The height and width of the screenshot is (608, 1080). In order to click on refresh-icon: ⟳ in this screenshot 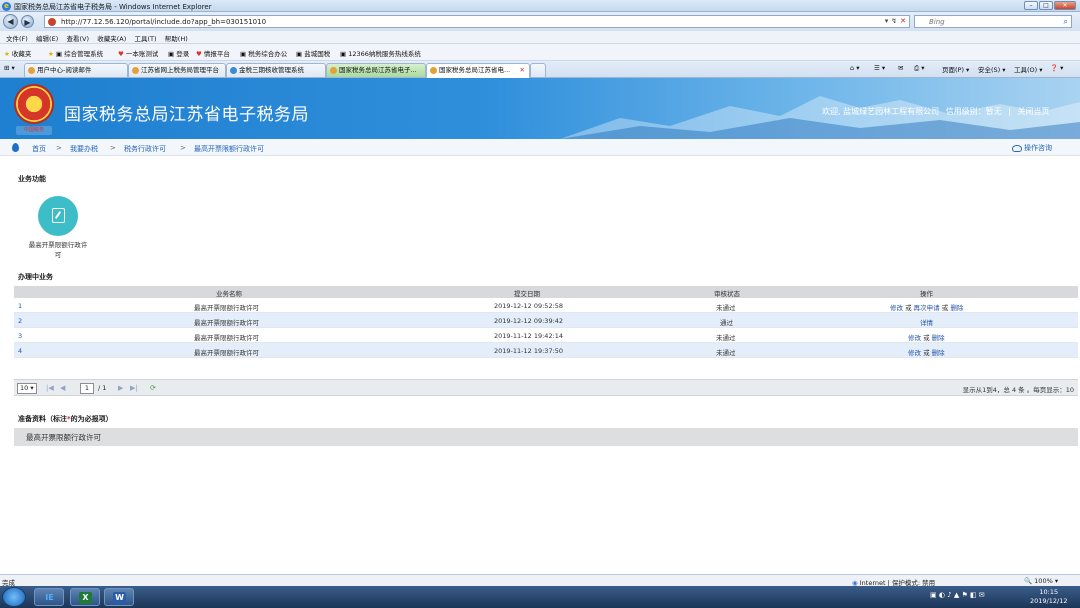, I will do `click(153, 388)`.